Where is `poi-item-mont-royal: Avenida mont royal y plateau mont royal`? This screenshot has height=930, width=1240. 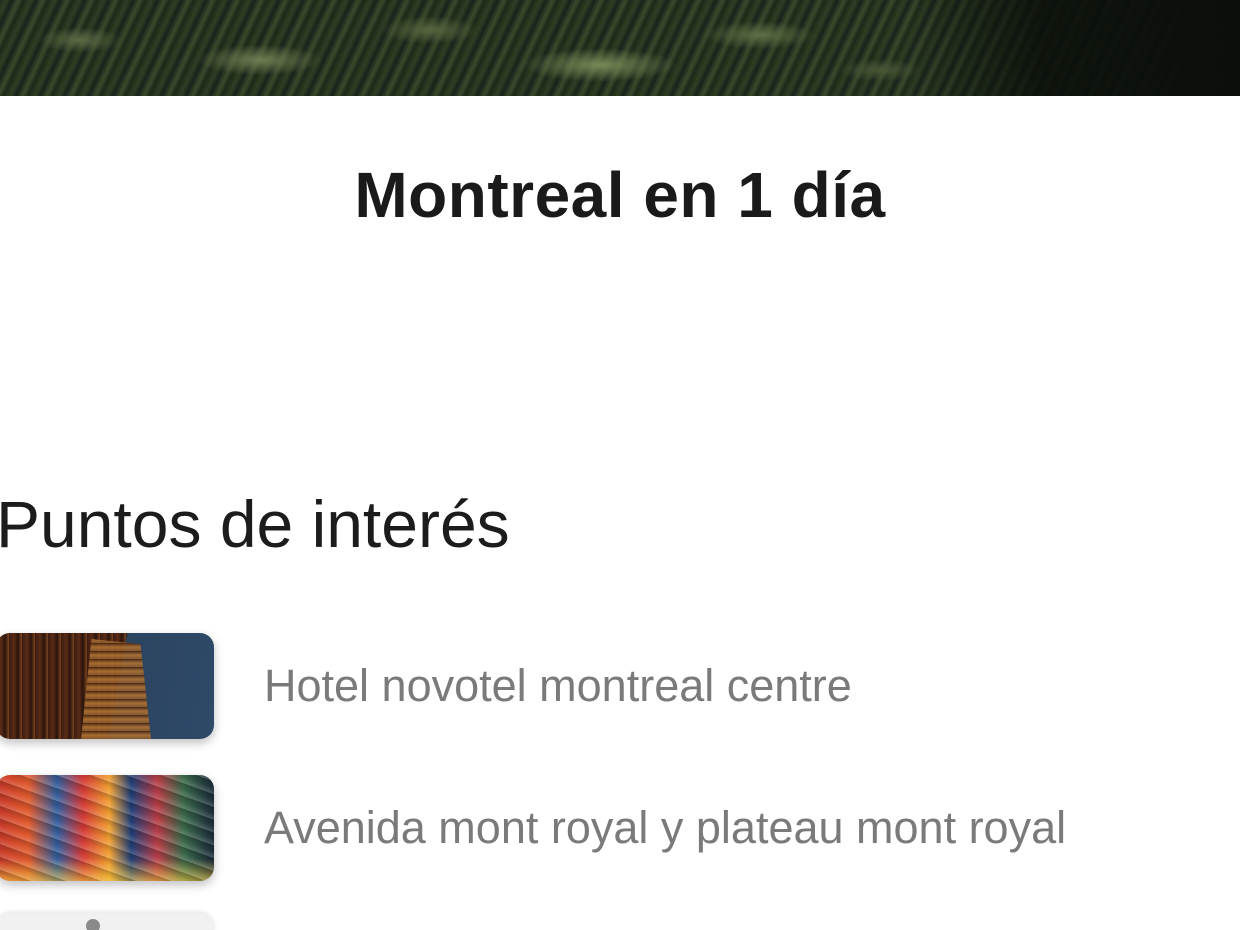 poi-item-mont-royal: Avenida mont royal y plateau mont royal is located at coordinates (620, 828).